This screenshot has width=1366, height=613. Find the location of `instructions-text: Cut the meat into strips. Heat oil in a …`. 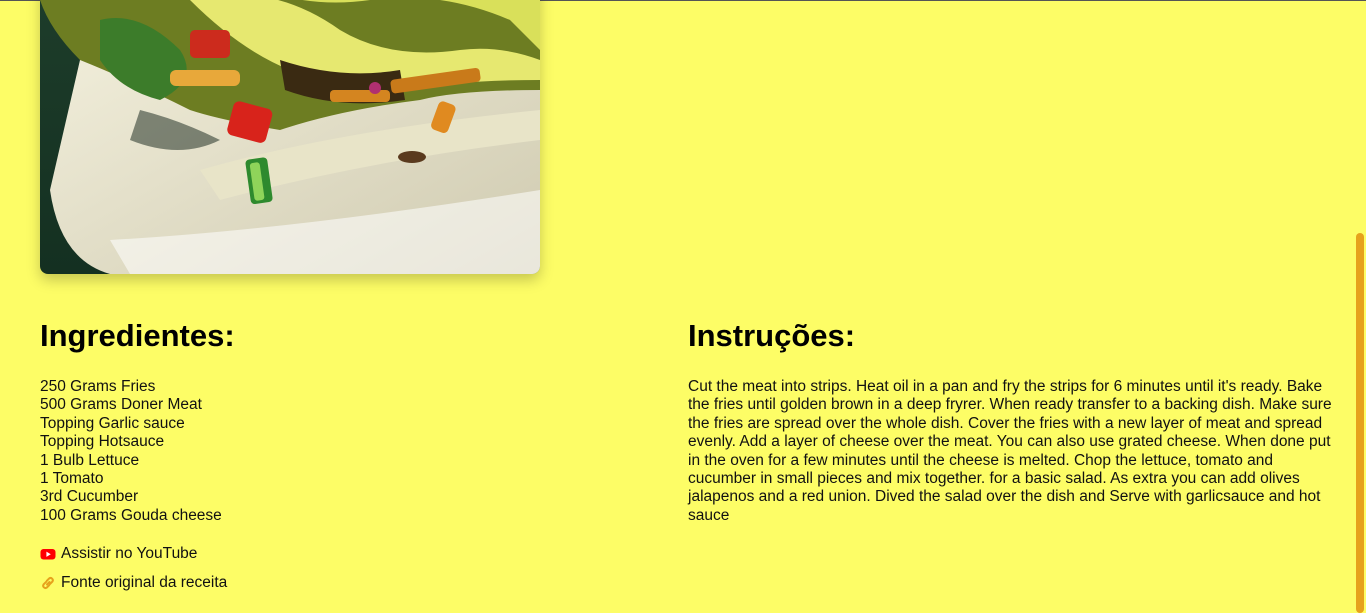

instructions-text: Cut the meat into strips. Heat oil in a … is located at coordinates (1010, 451).